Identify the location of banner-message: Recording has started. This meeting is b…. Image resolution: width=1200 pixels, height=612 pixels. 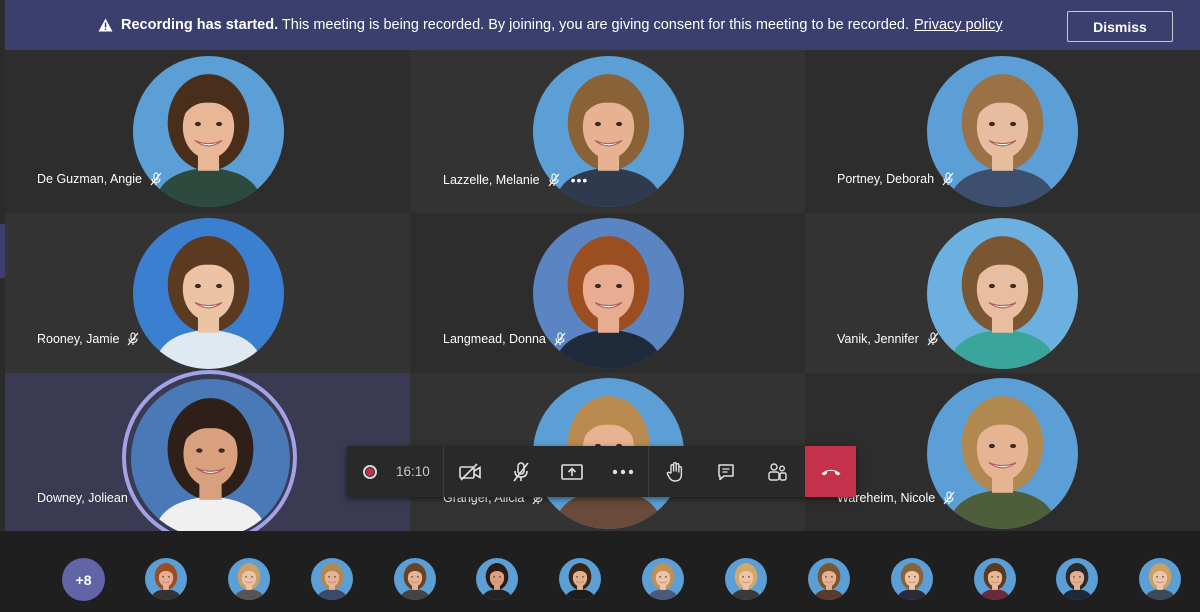
(515, 25).